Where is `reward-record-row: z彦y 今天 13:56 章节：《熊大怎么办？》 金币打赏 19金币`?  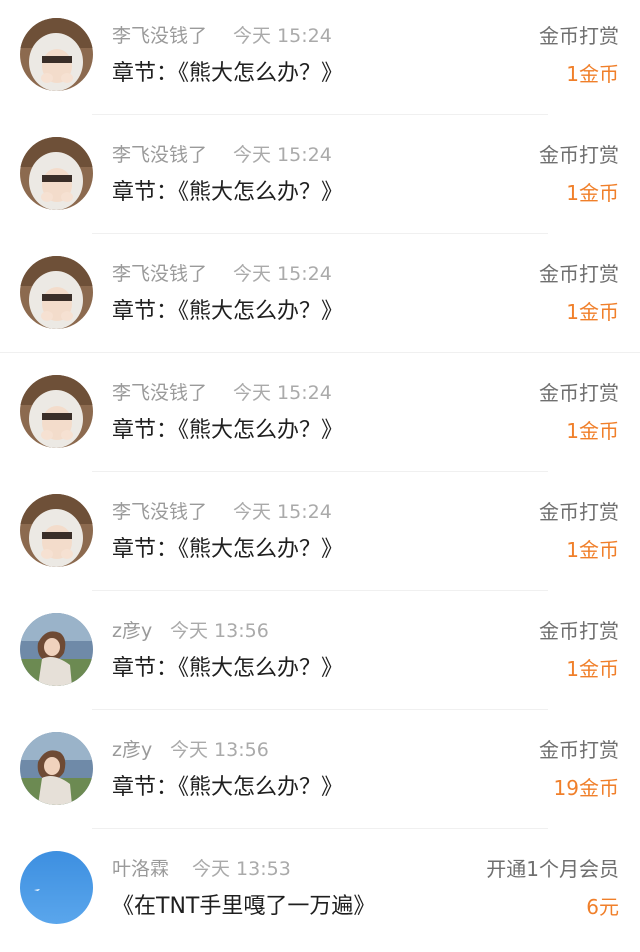
reward-record-row: z彦y 今天 13:56 章节：《熊大怎么办？》 金币打赏 19金币 is located at coordinates (320, 773).